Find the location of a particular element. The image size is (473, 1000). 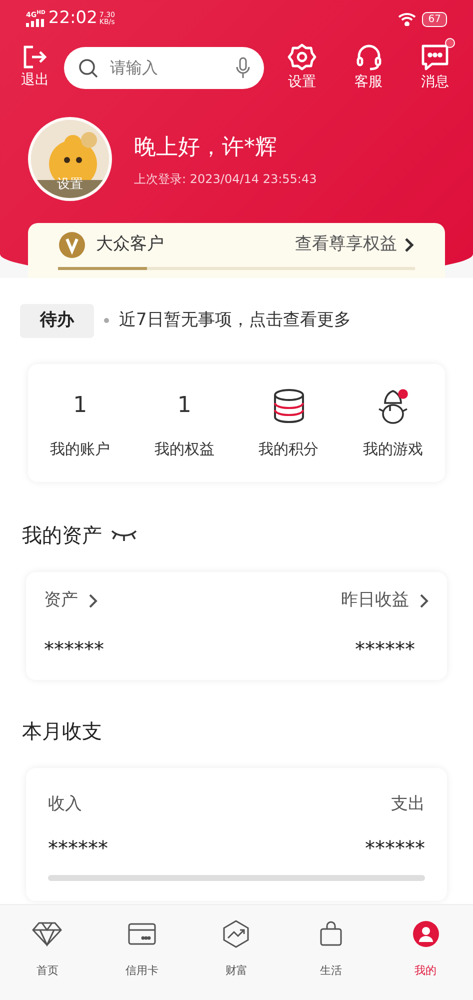

wifi-icon is located at coordinates (407, 19).